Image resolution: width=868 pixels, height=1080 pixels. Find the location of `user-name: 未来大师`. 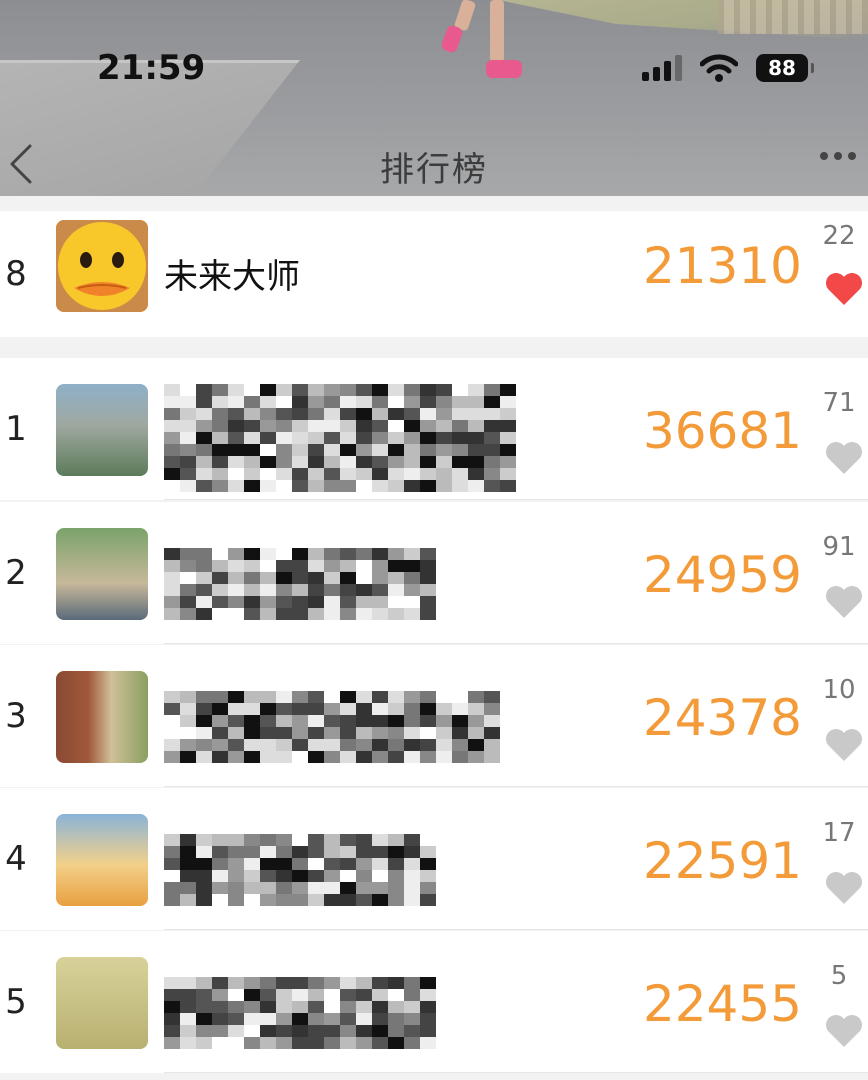

user-name: 未来大师 is located at coordinates (232, 277).